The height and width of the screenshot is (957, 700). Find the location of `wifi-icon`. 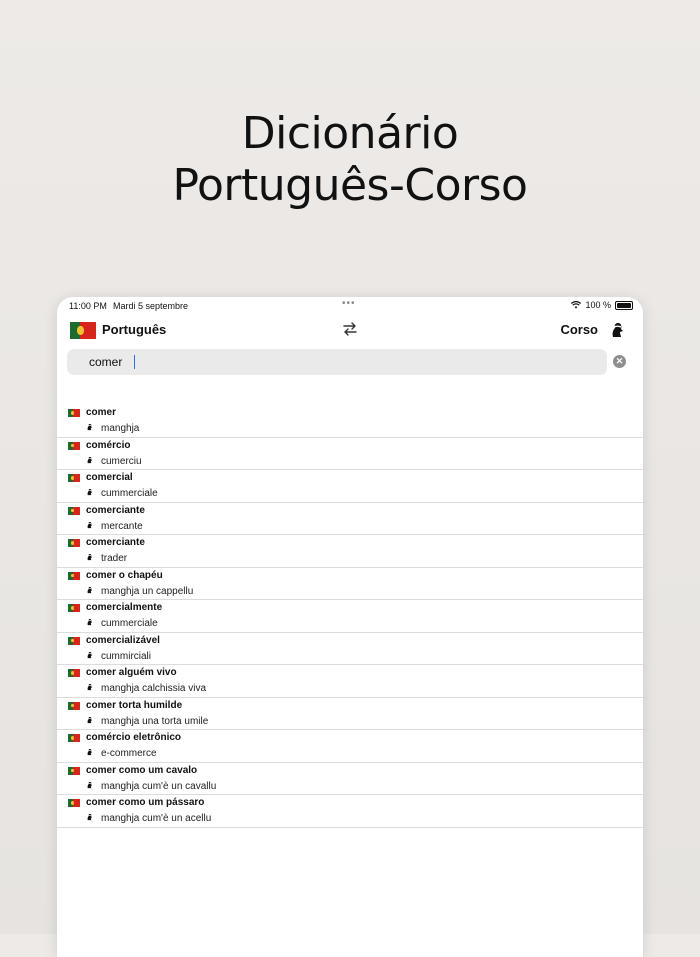

wifi-icon is located at coordinates (576, 305).